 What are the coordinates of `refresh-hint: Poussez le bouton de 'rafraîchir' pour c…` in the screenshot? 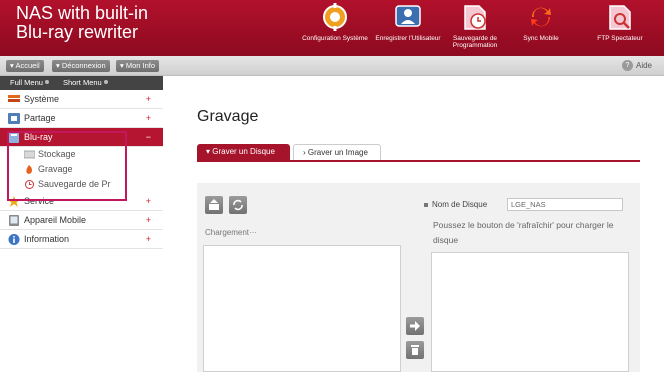 It's located at (523, 232).